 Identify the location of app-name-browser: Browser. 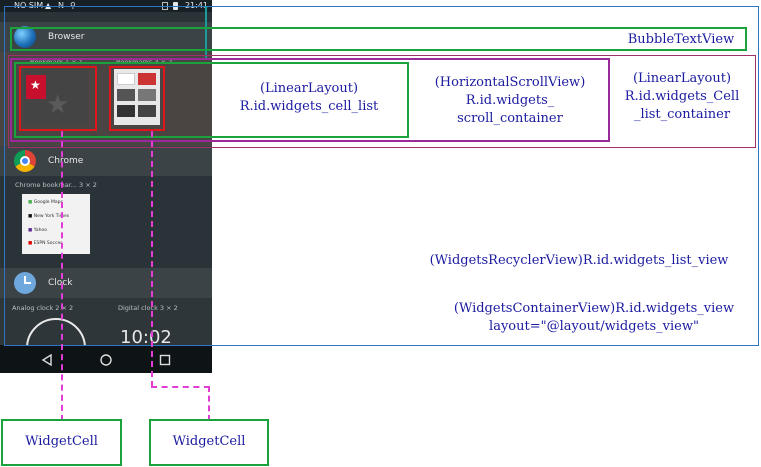
(66, 37).